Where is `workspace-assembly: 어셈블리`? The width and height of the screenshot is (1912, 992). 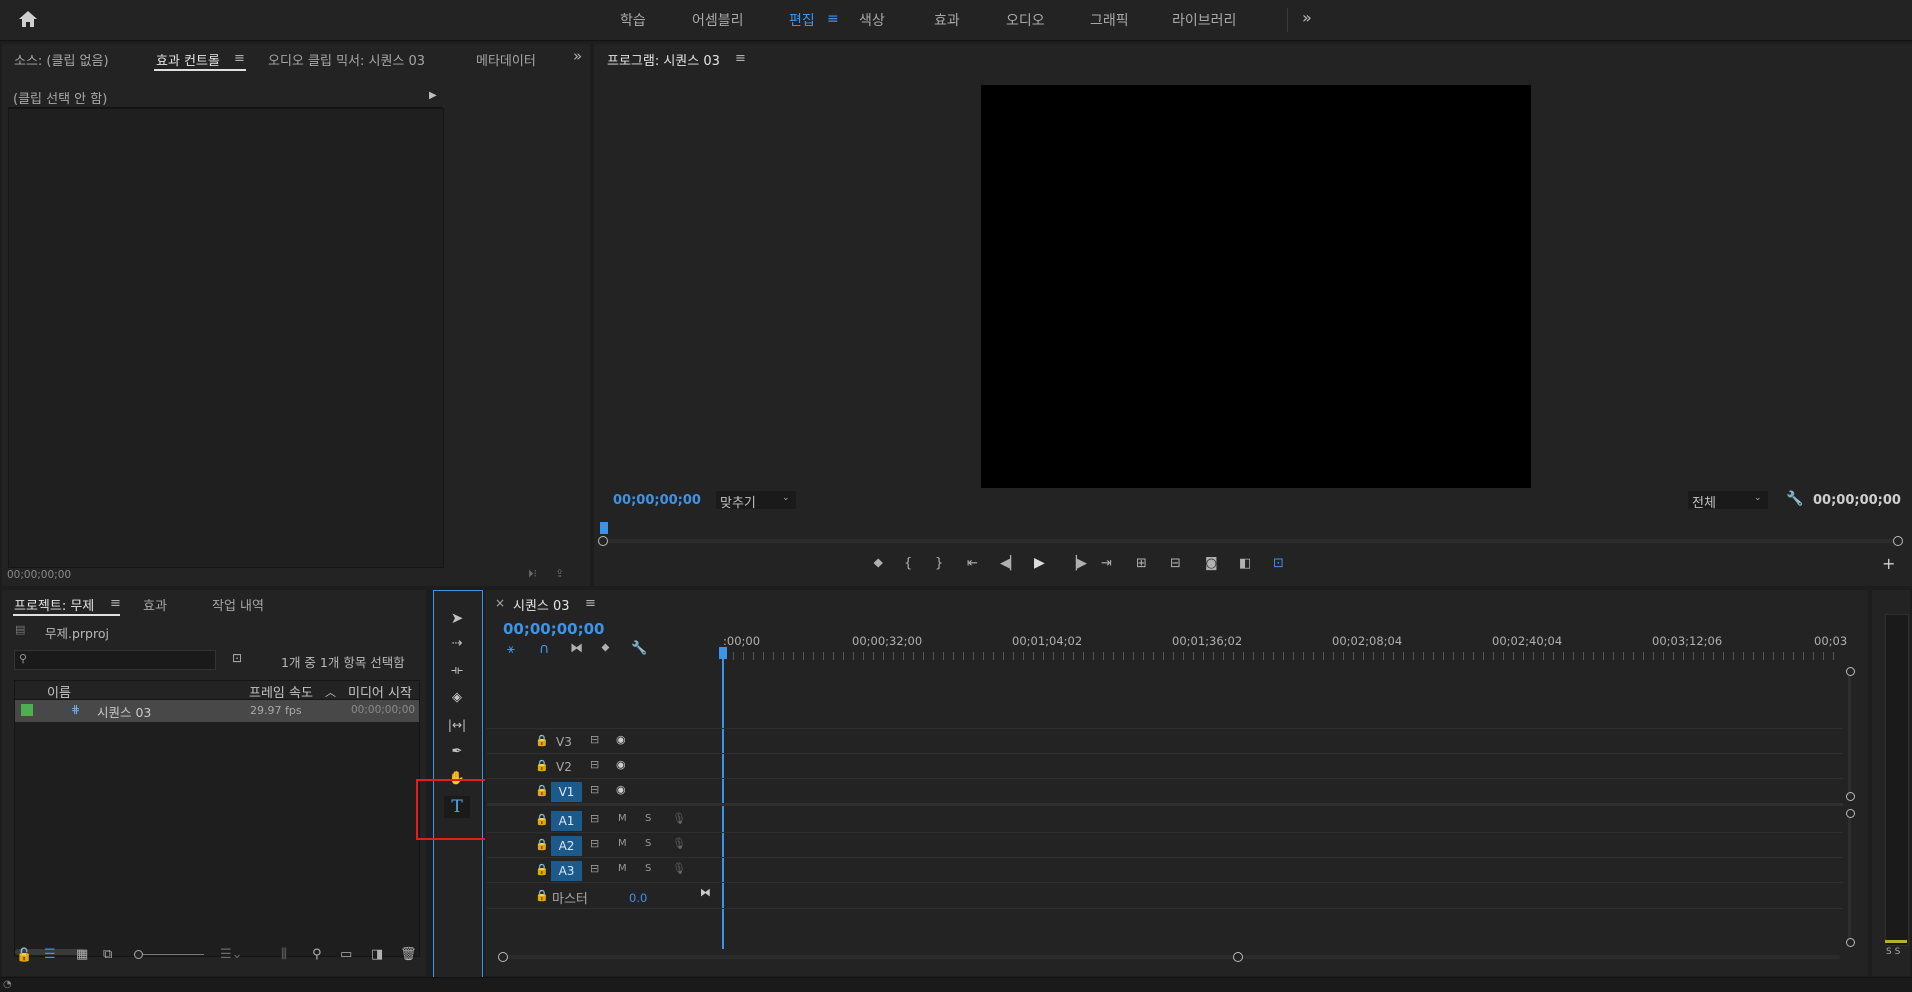 workspace-assembly: 어셈블리 is located at coordinates (718, 20).